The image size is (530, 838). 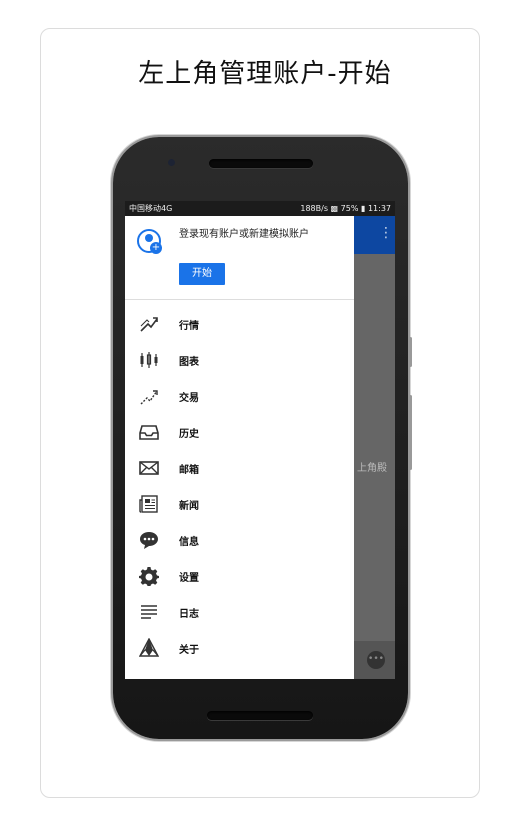 What do you see at coordinates (149, 576) in the screenshot?
I see `gear-icon` at bounding box center [149, 576].